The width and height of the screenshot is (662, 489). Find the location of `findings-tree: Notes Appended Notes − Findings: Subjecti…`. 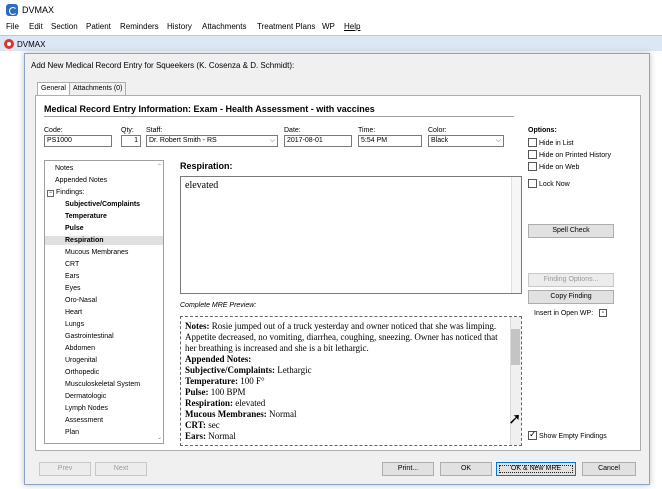

findings-tree: Notes Appended Notes − Findings: Subjecti… is located at coordinates (104, 302).